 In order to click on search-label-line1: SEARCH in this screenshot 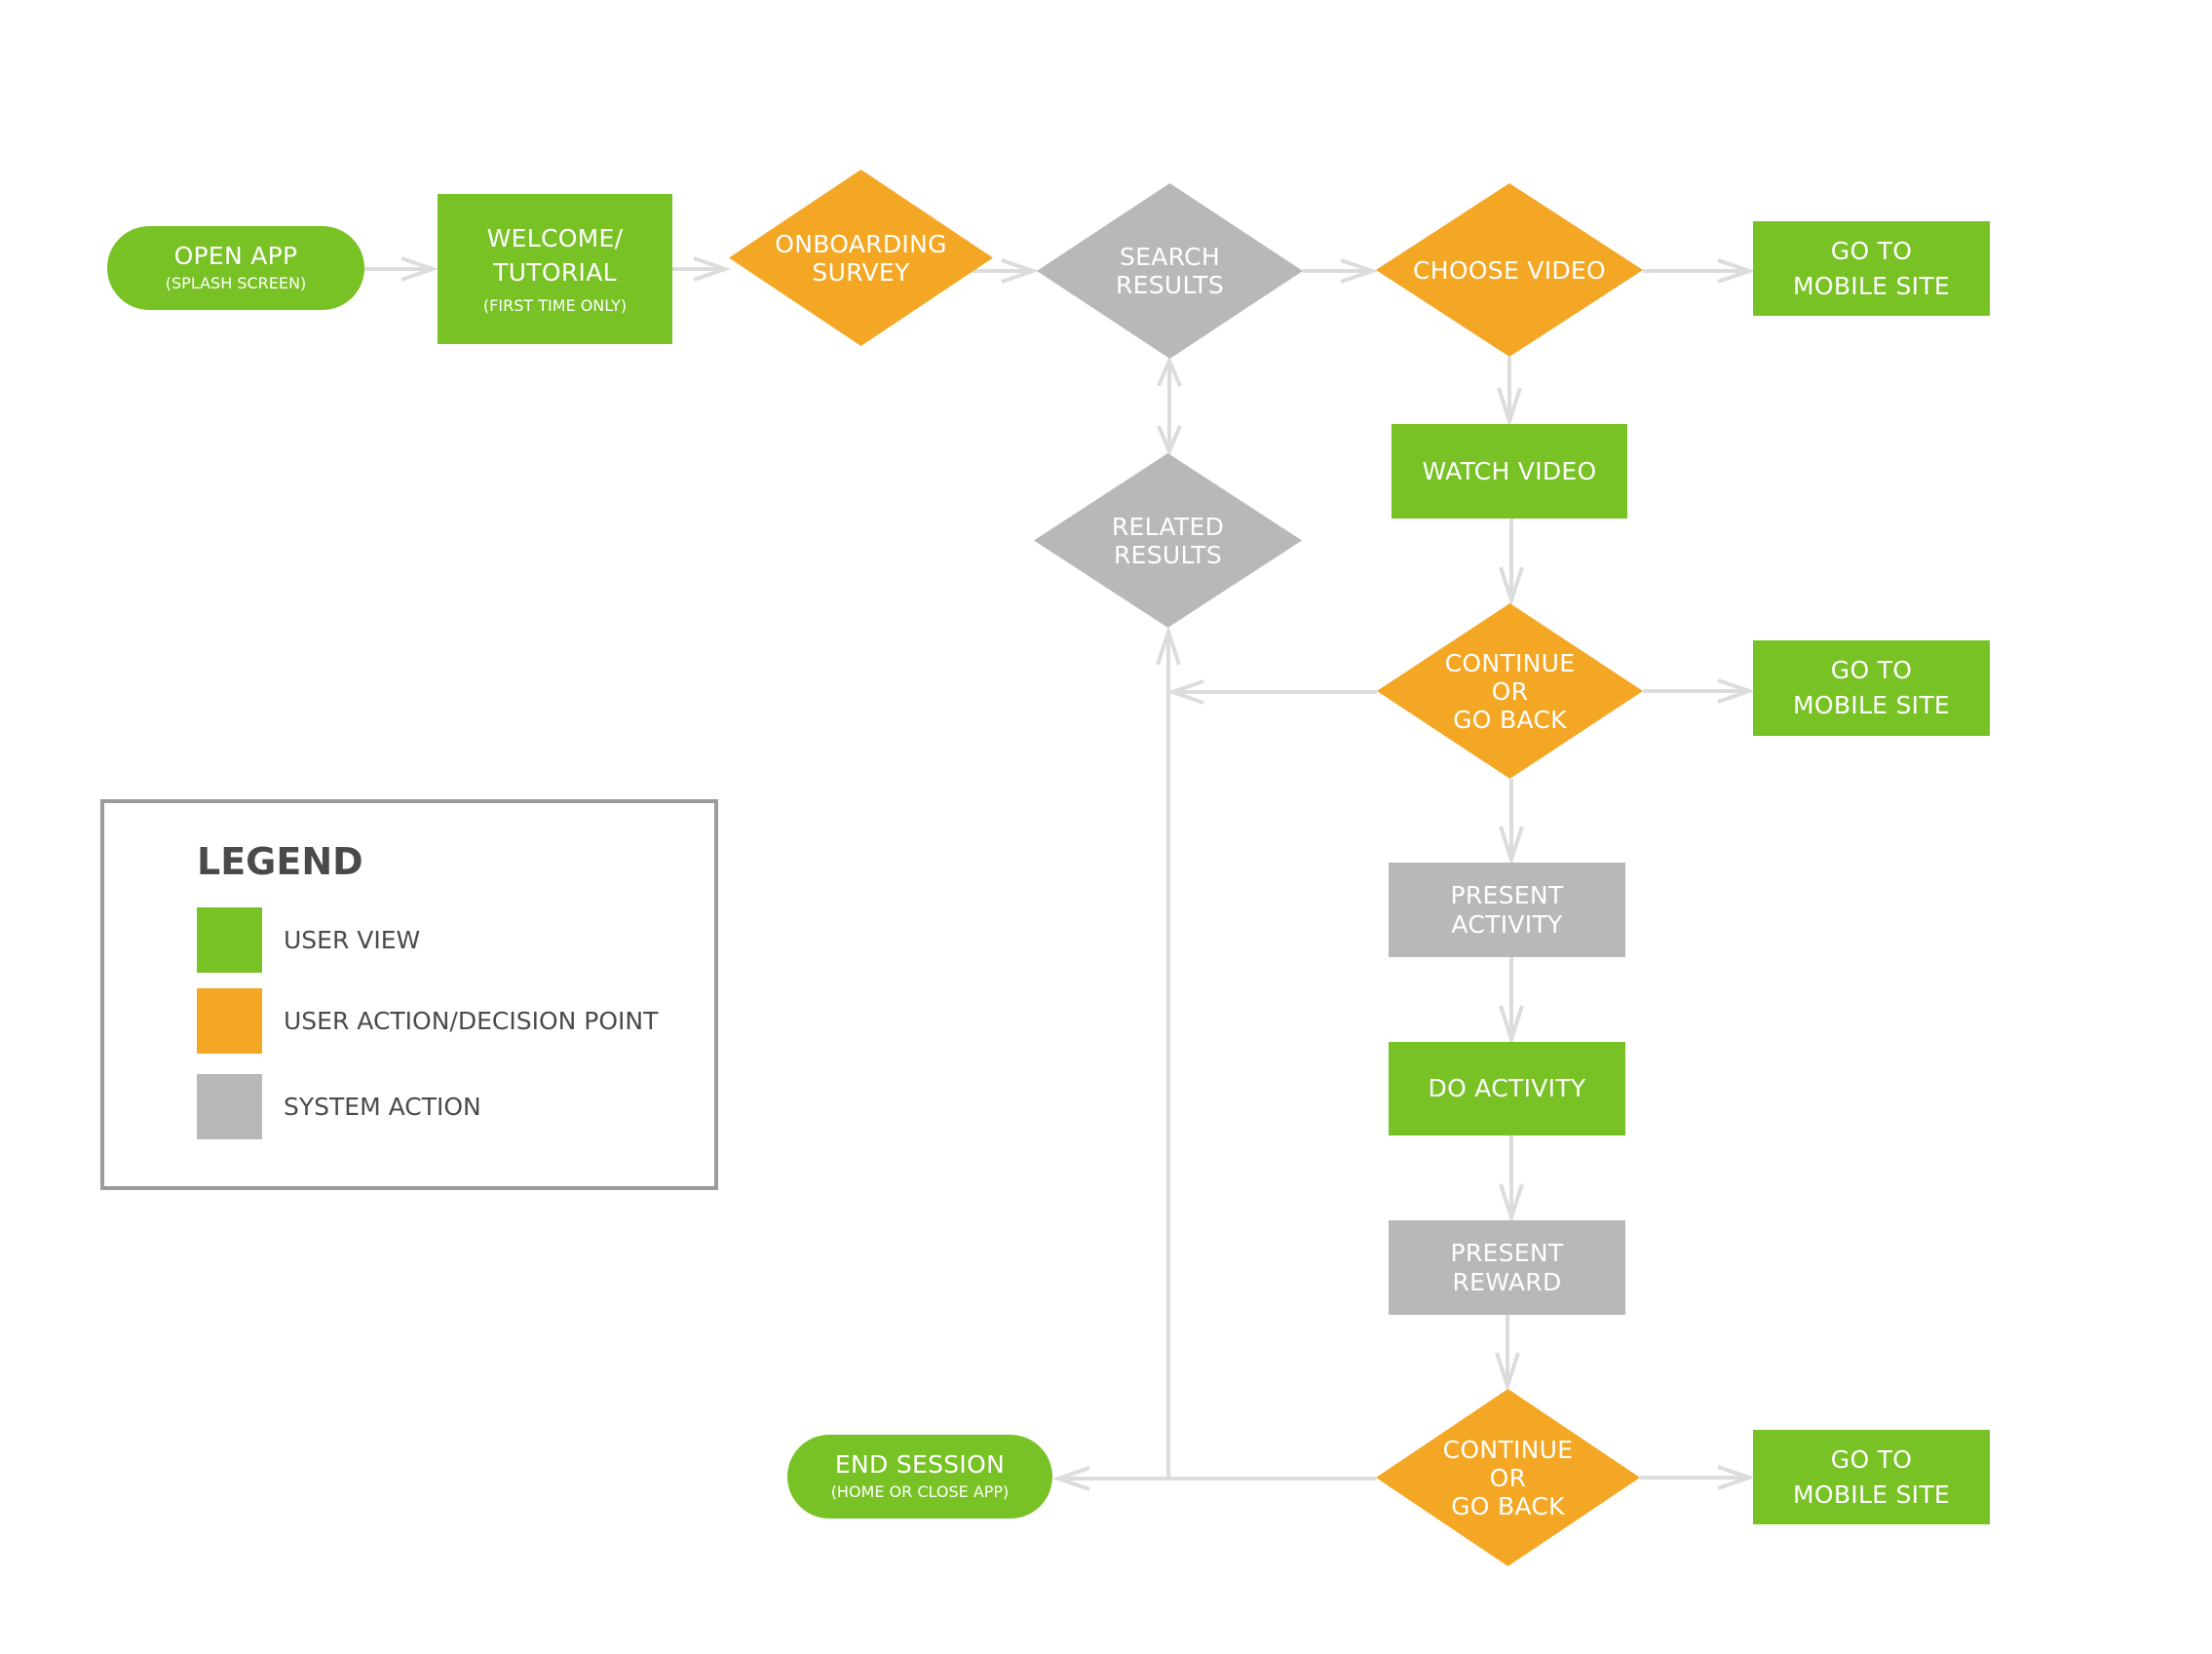, I will do `click(1170, 257)`.